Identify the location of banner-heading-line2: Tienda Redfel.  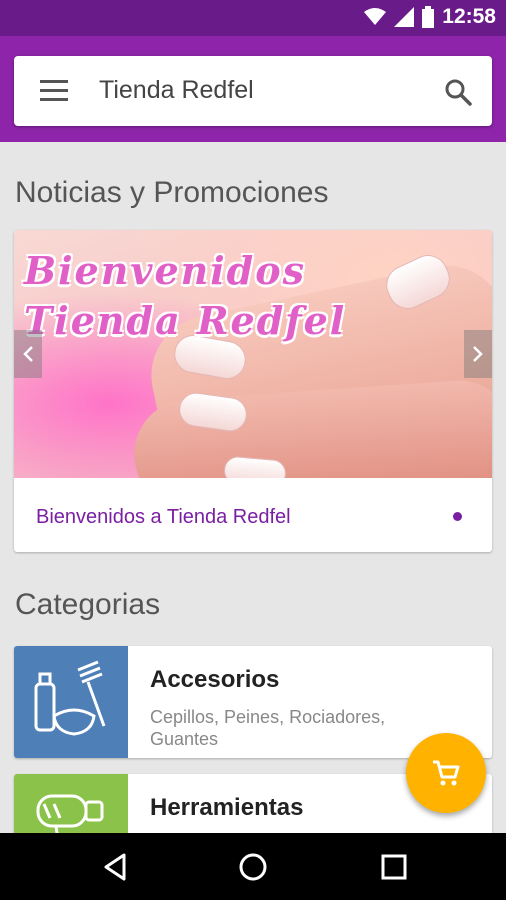
(185, 320).